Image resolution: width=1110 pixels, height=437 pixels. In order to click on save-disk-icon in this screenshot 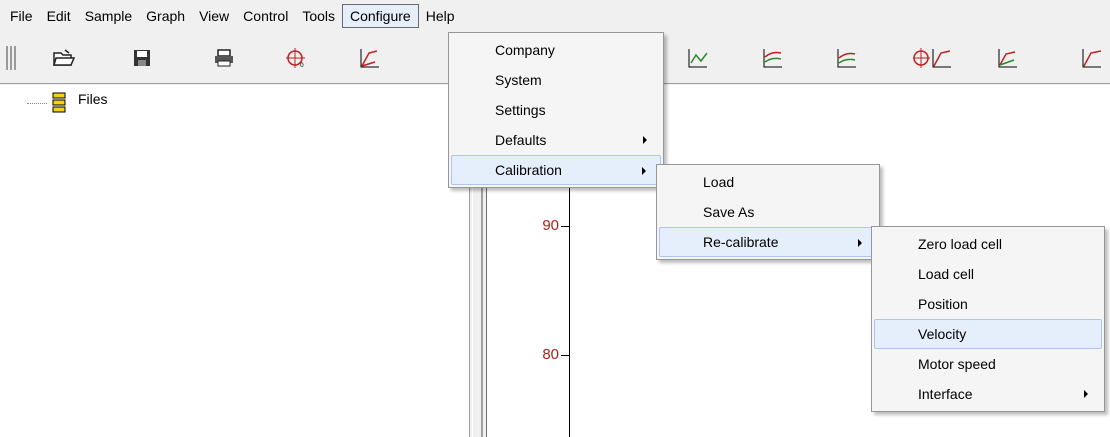, I will do `click(142, 58)`.